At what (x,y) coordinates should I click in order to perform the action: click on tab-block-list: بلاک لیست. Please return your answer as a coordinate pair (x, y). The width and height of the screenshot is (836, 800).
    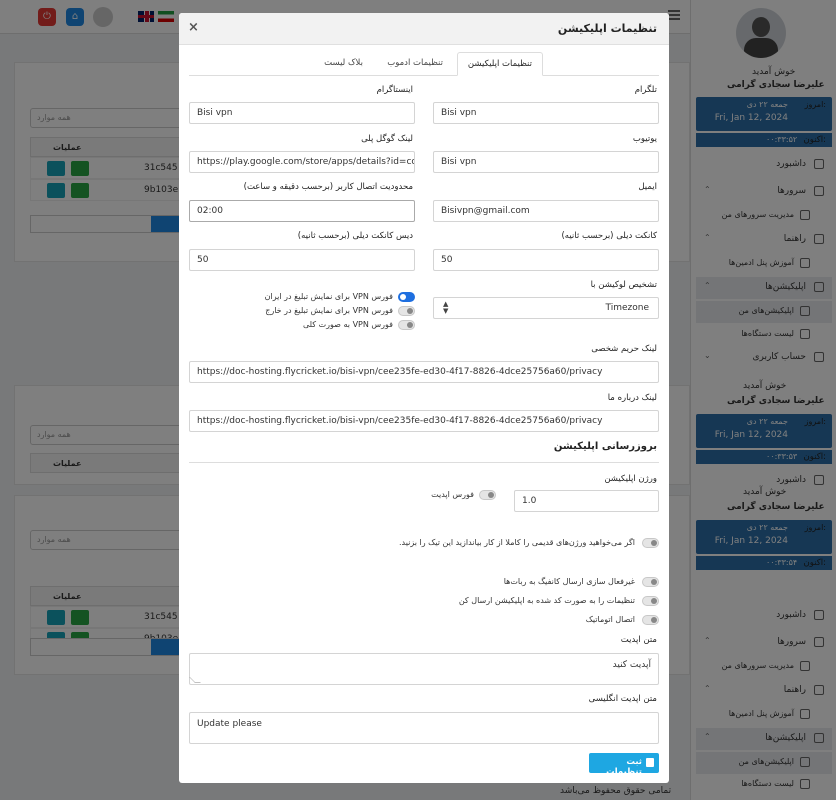
    Looking at the image, I should click on (343, 64).